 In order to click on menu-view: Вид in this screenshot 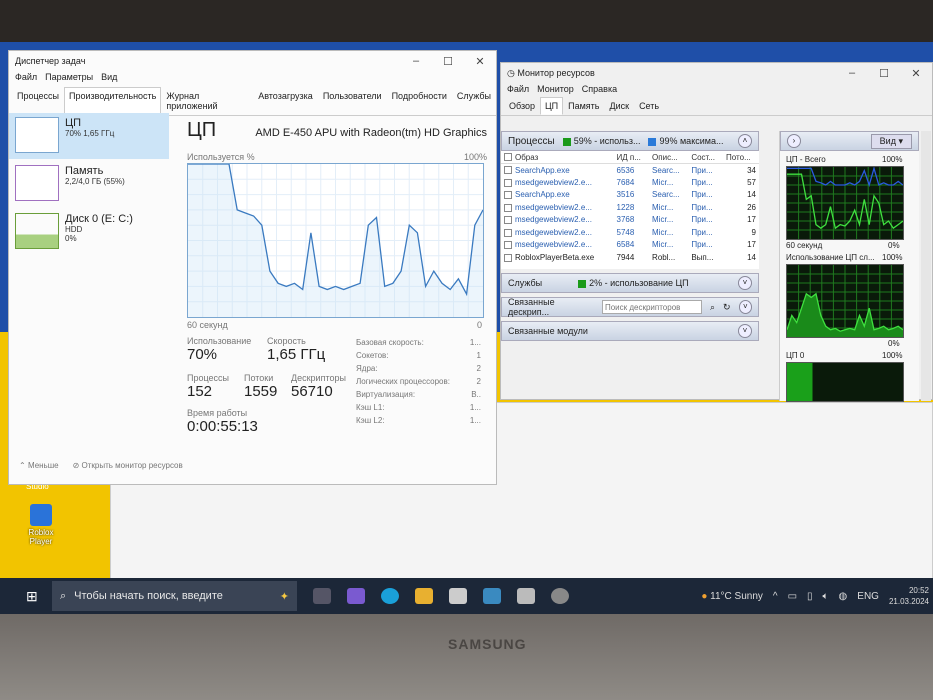, I will do `click(109, 77)`.